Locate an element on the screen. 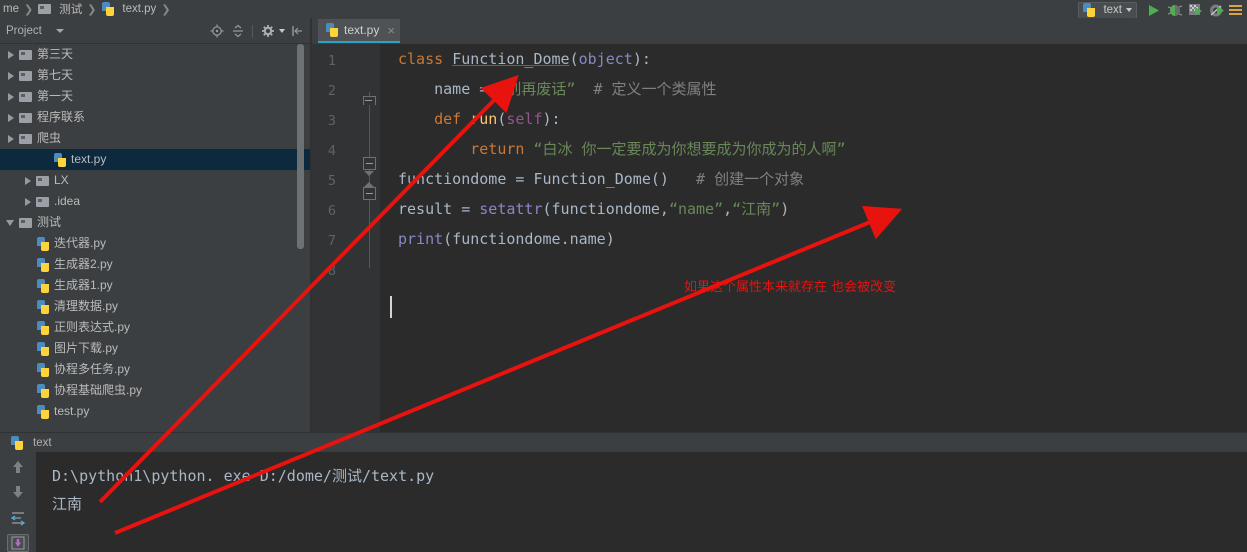  debug-icon is located at coordinates (1174, 10).